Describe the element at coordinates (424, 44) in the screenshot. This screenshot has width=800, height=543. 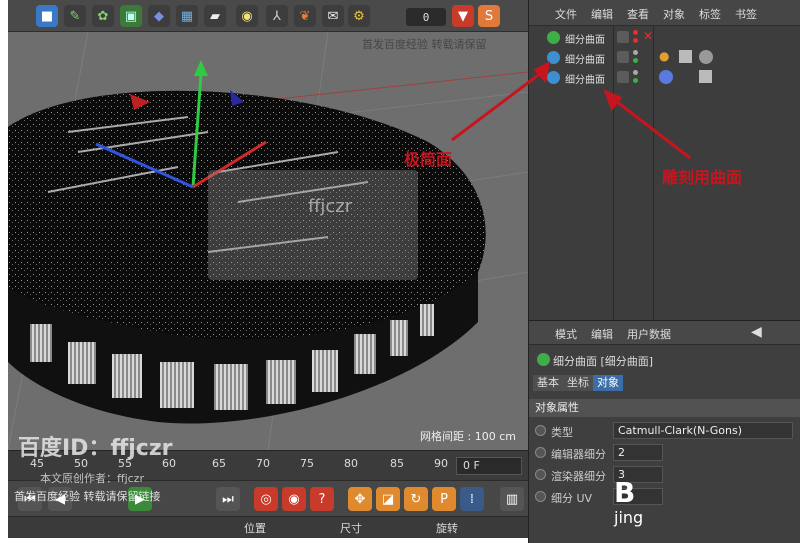
I see `watermark-top: 首发百度经验 转载请保留` at that location.